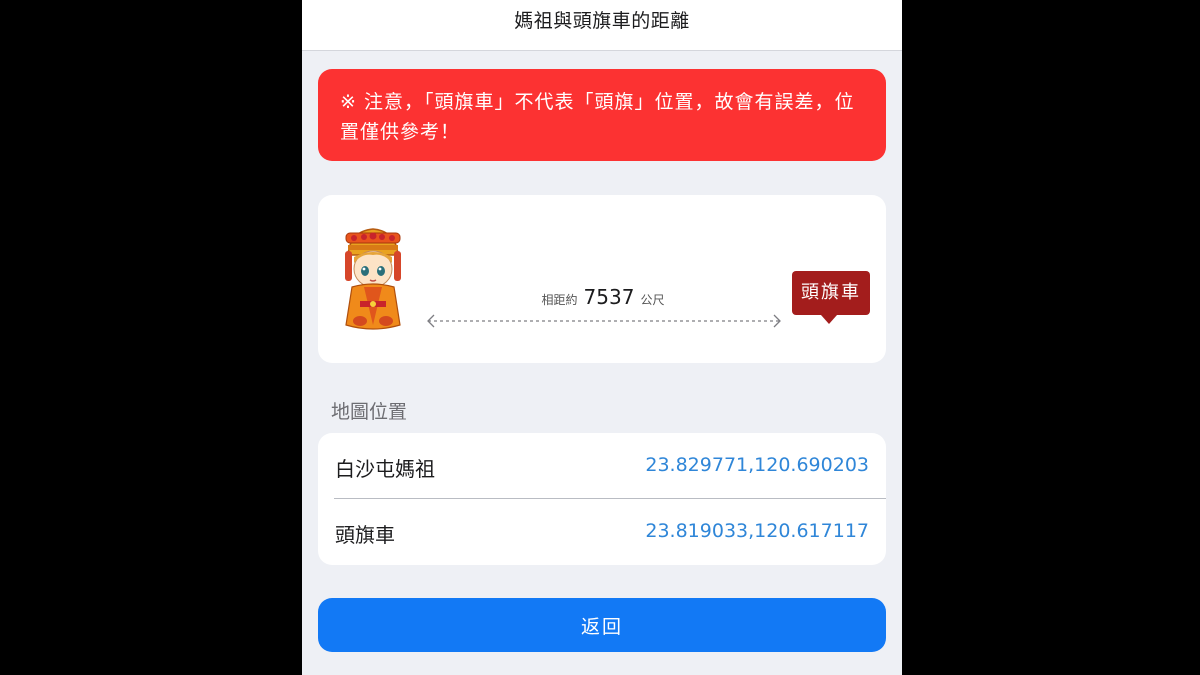 Image resolution: width=1200 pixels, height=675 pixels. I want to click on flag-car-badge: 頭旗車, so click(831, 293).